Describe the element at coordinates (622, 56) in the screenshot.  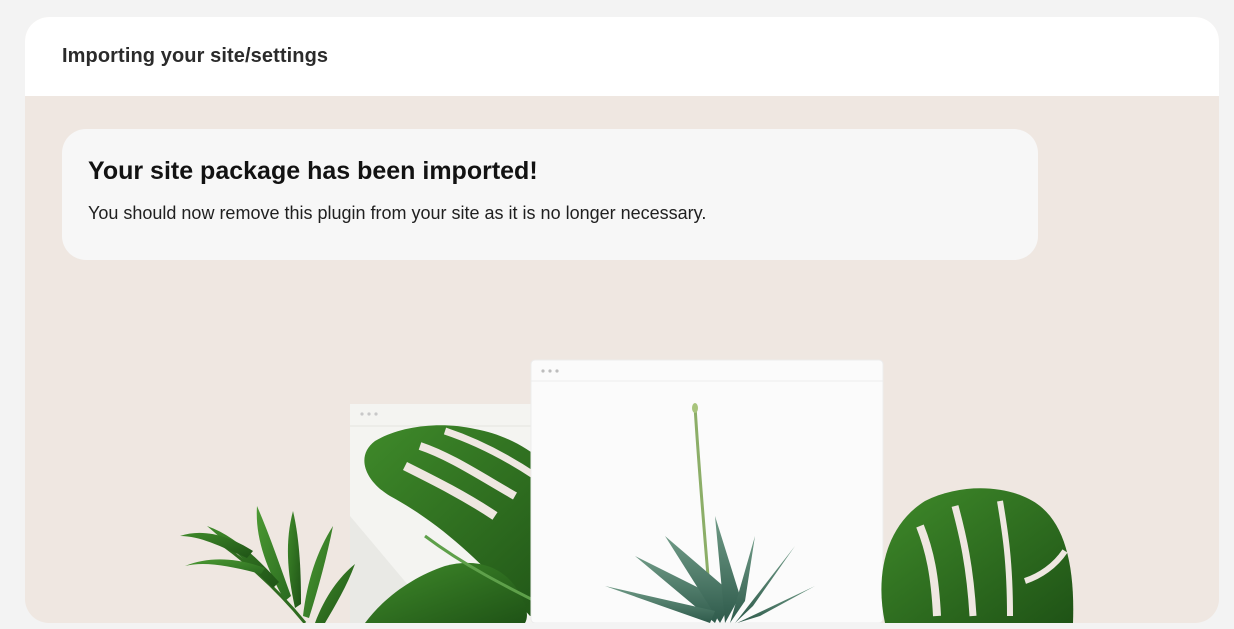
I see `panel-header: Importing your site/settings` at that location.